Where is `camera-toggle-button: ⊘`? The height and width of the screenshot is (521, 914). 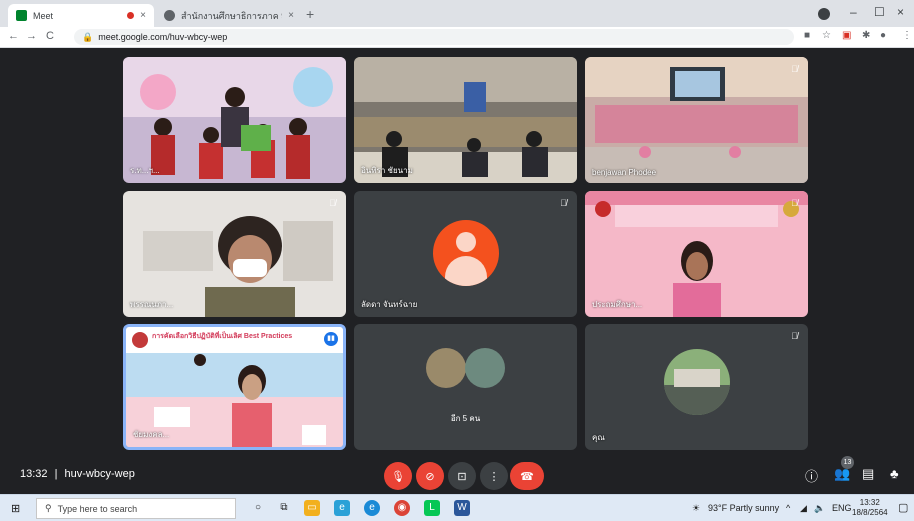 camera-toggle-button: ⊘ is located at coordinates (430, 476).